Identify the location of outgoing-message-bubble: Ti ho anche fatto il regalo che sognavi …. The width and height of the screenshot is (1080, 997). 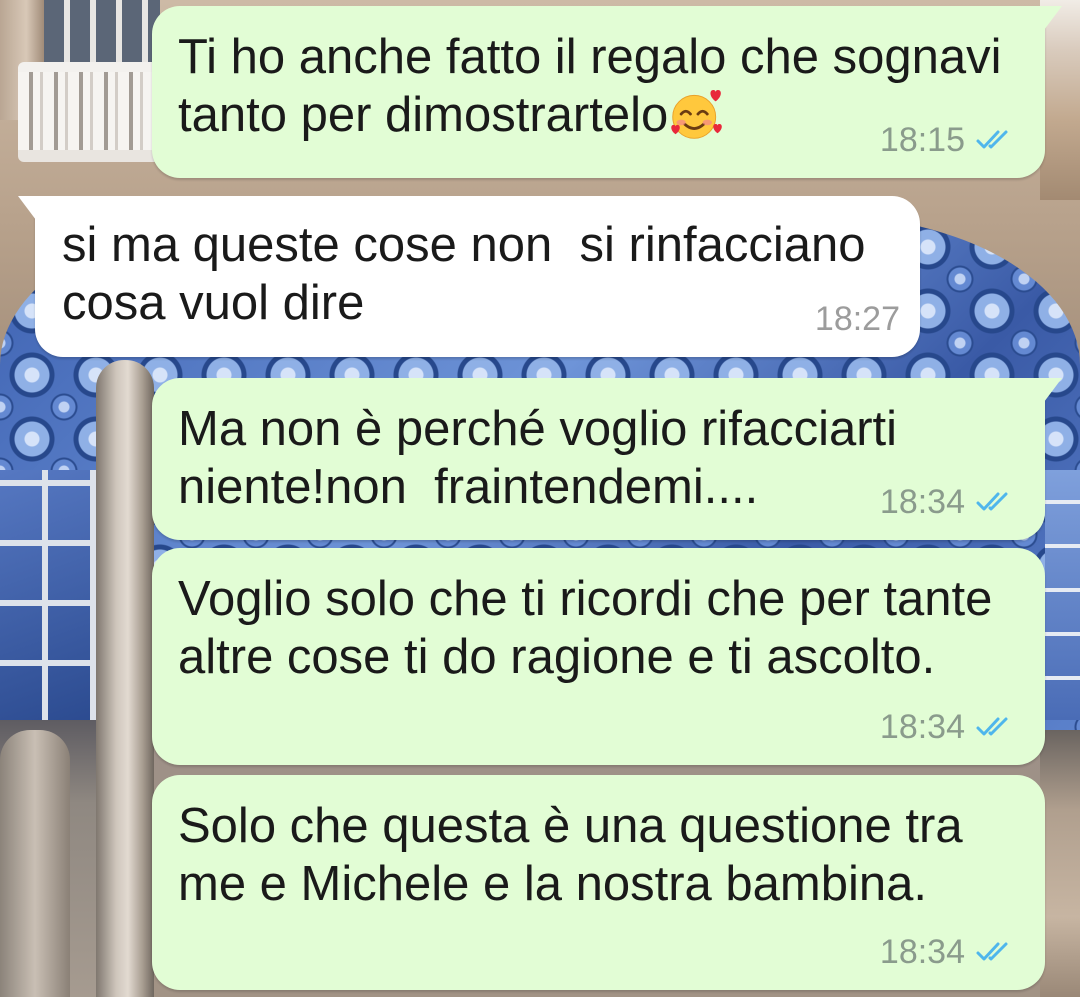
(598, 92).